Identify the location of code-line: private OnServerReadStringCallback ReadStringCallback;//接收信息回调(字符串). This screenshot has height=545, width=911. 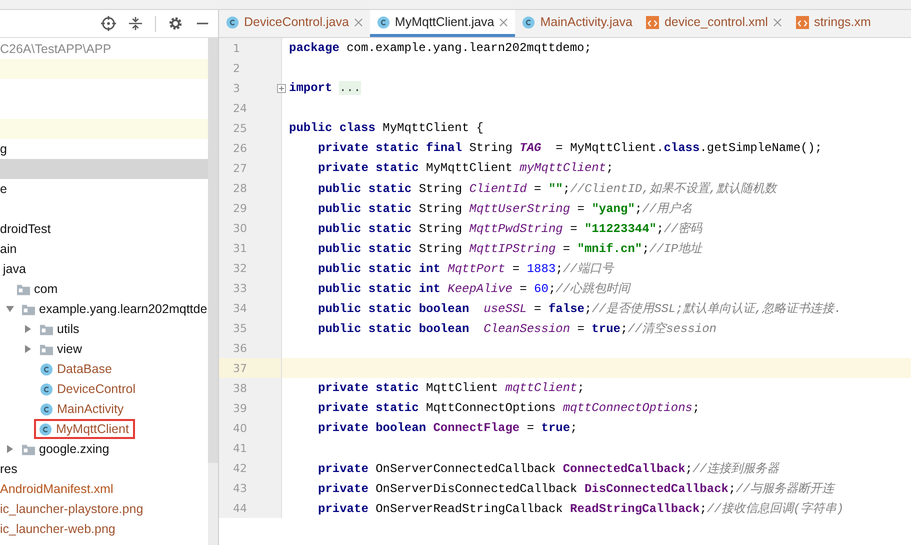
(581, 509).